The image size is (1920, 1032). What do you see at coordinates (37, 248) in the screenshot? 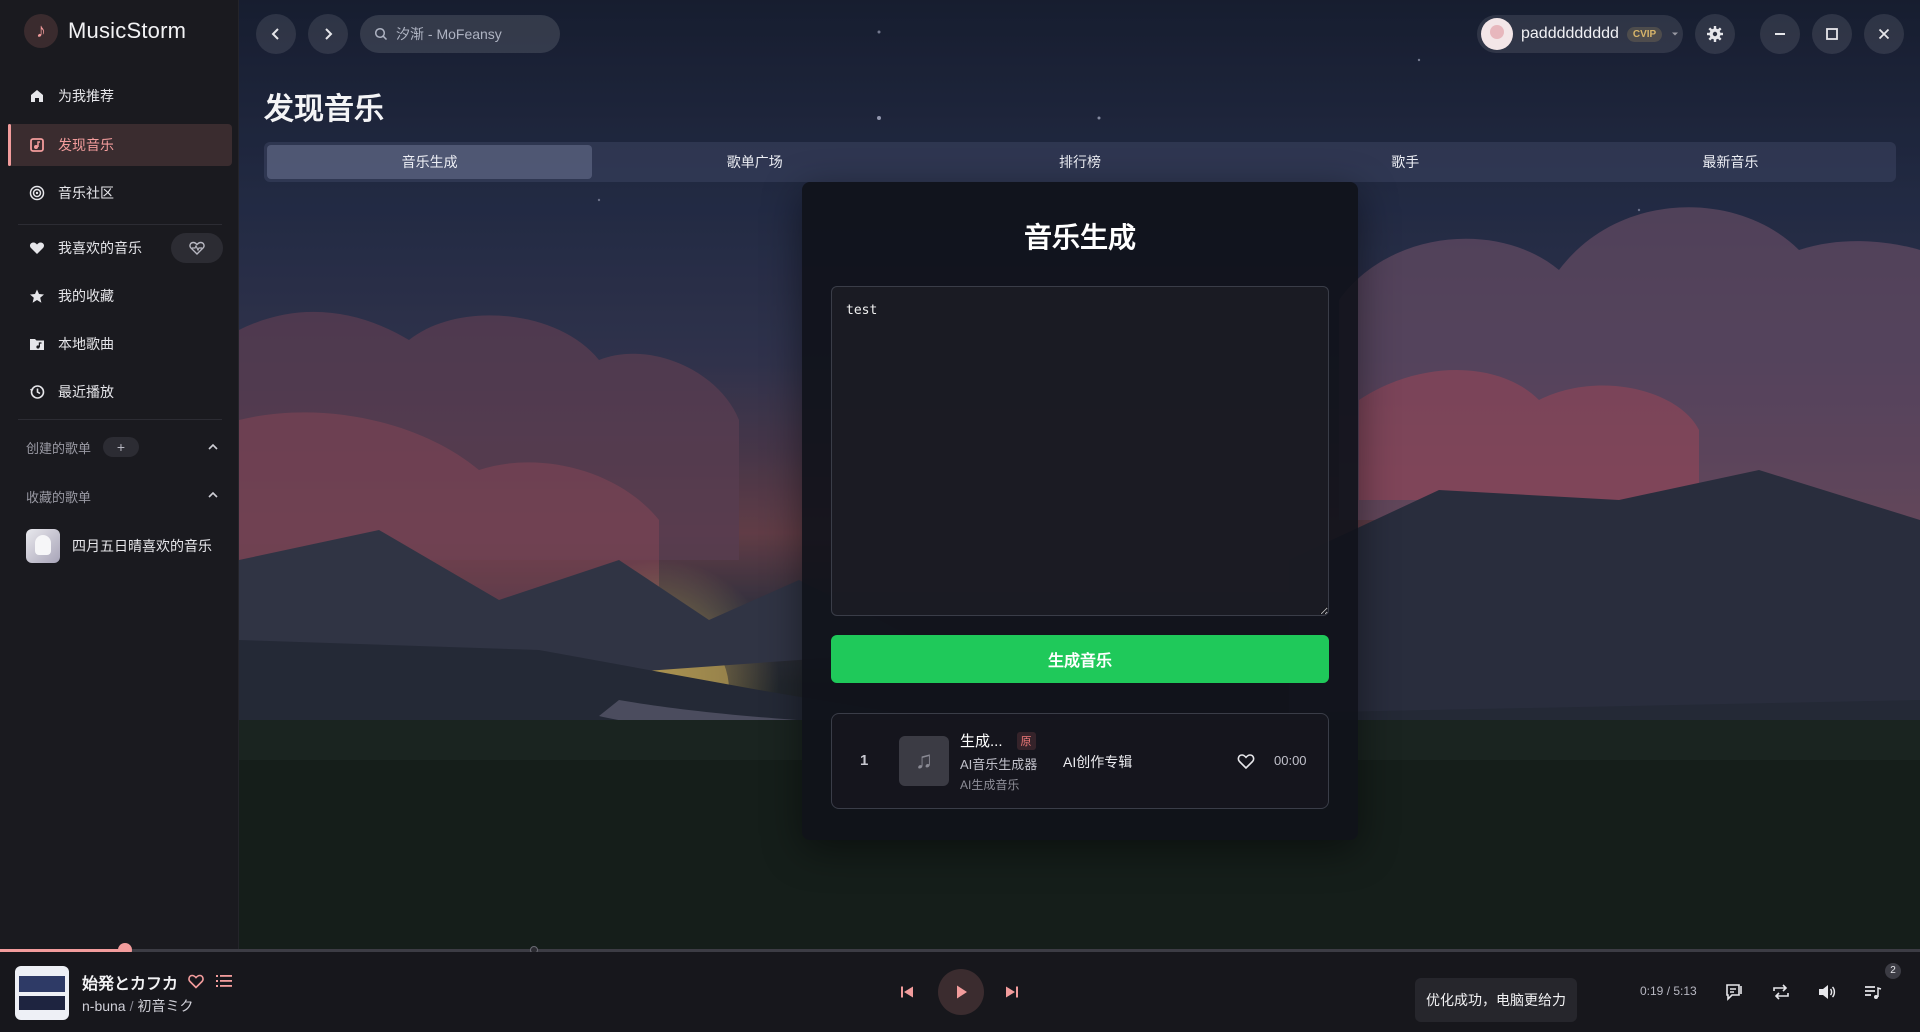
I see `heart-icon` at bounding box center [37, 248].